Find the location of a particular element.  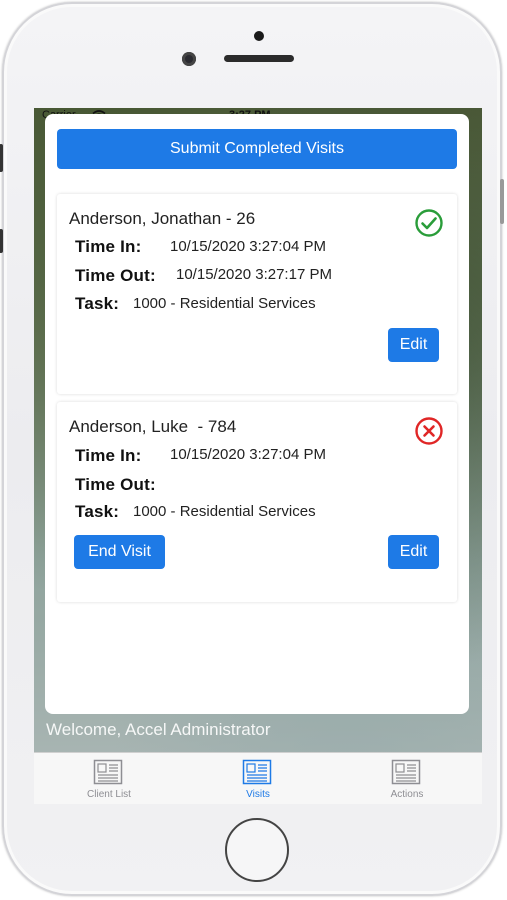

power-button is located at coordinates (502, 201).